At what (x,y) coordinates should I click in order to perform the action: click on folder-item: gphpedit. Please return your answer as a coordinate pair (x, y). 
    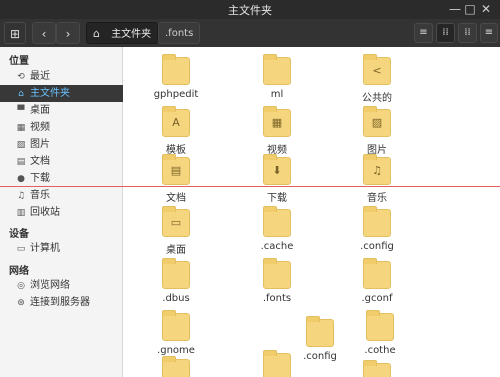
    Looking at the image, I should click on (176, 77).